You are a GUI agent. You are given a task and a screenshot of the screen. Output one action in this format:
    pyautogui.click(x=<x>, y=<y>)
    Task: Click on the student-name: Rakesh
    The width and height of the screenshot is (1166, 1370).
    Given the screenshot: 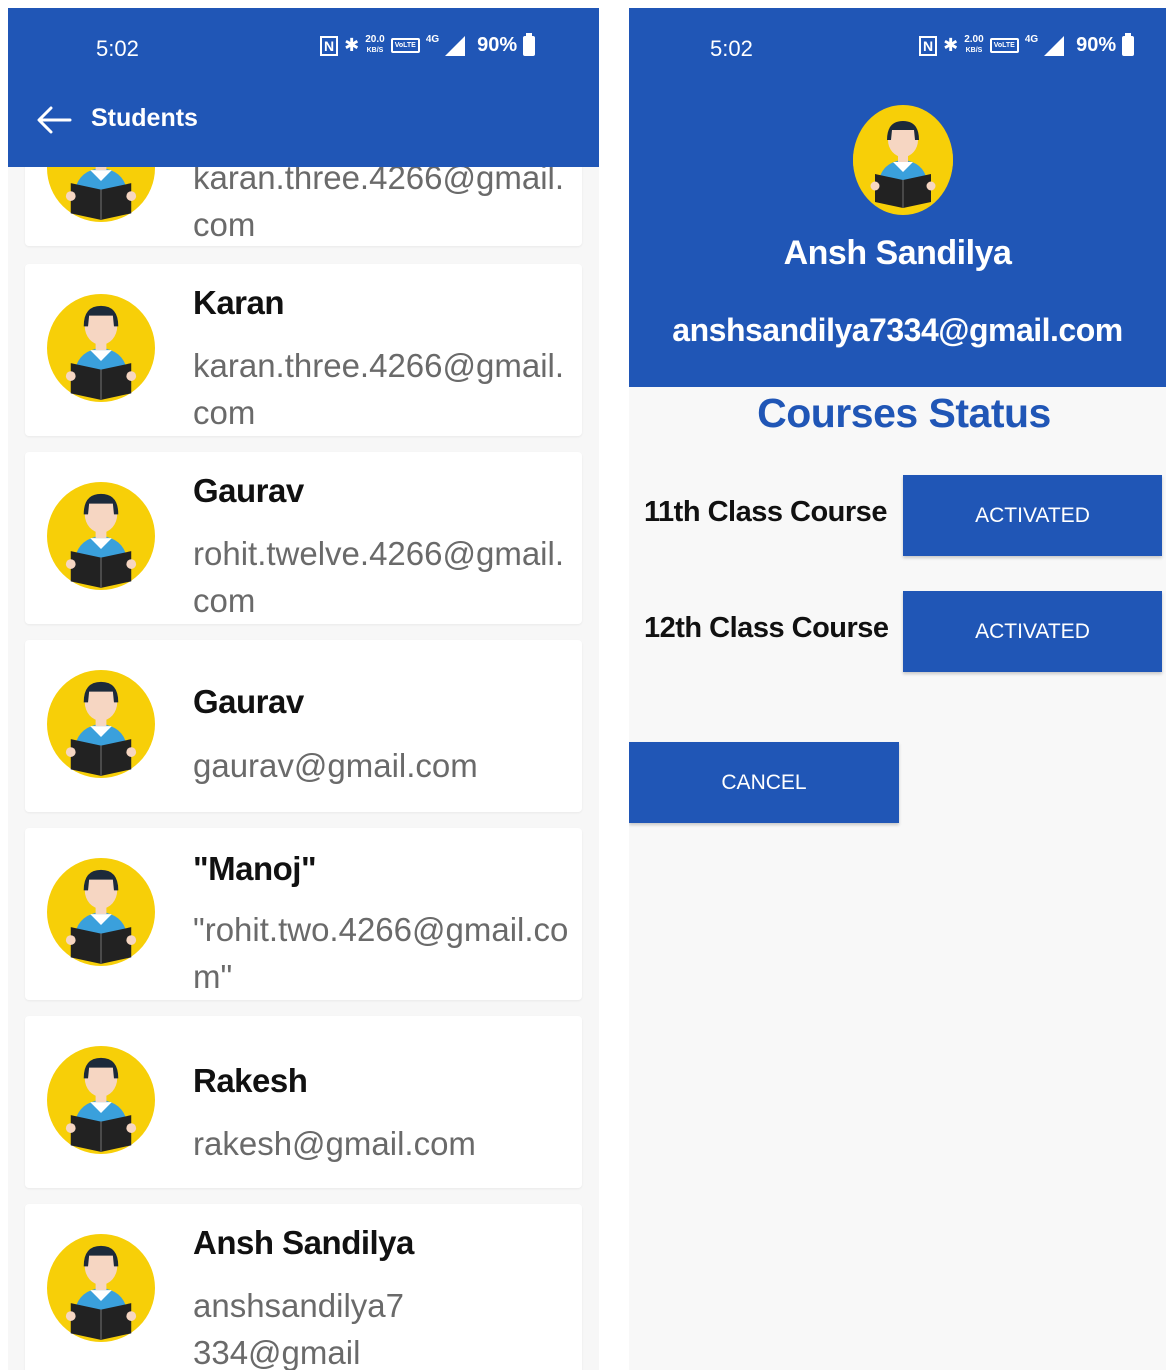 What is the action you would take?
    pyautogui.click(x=250, y=1080)
    